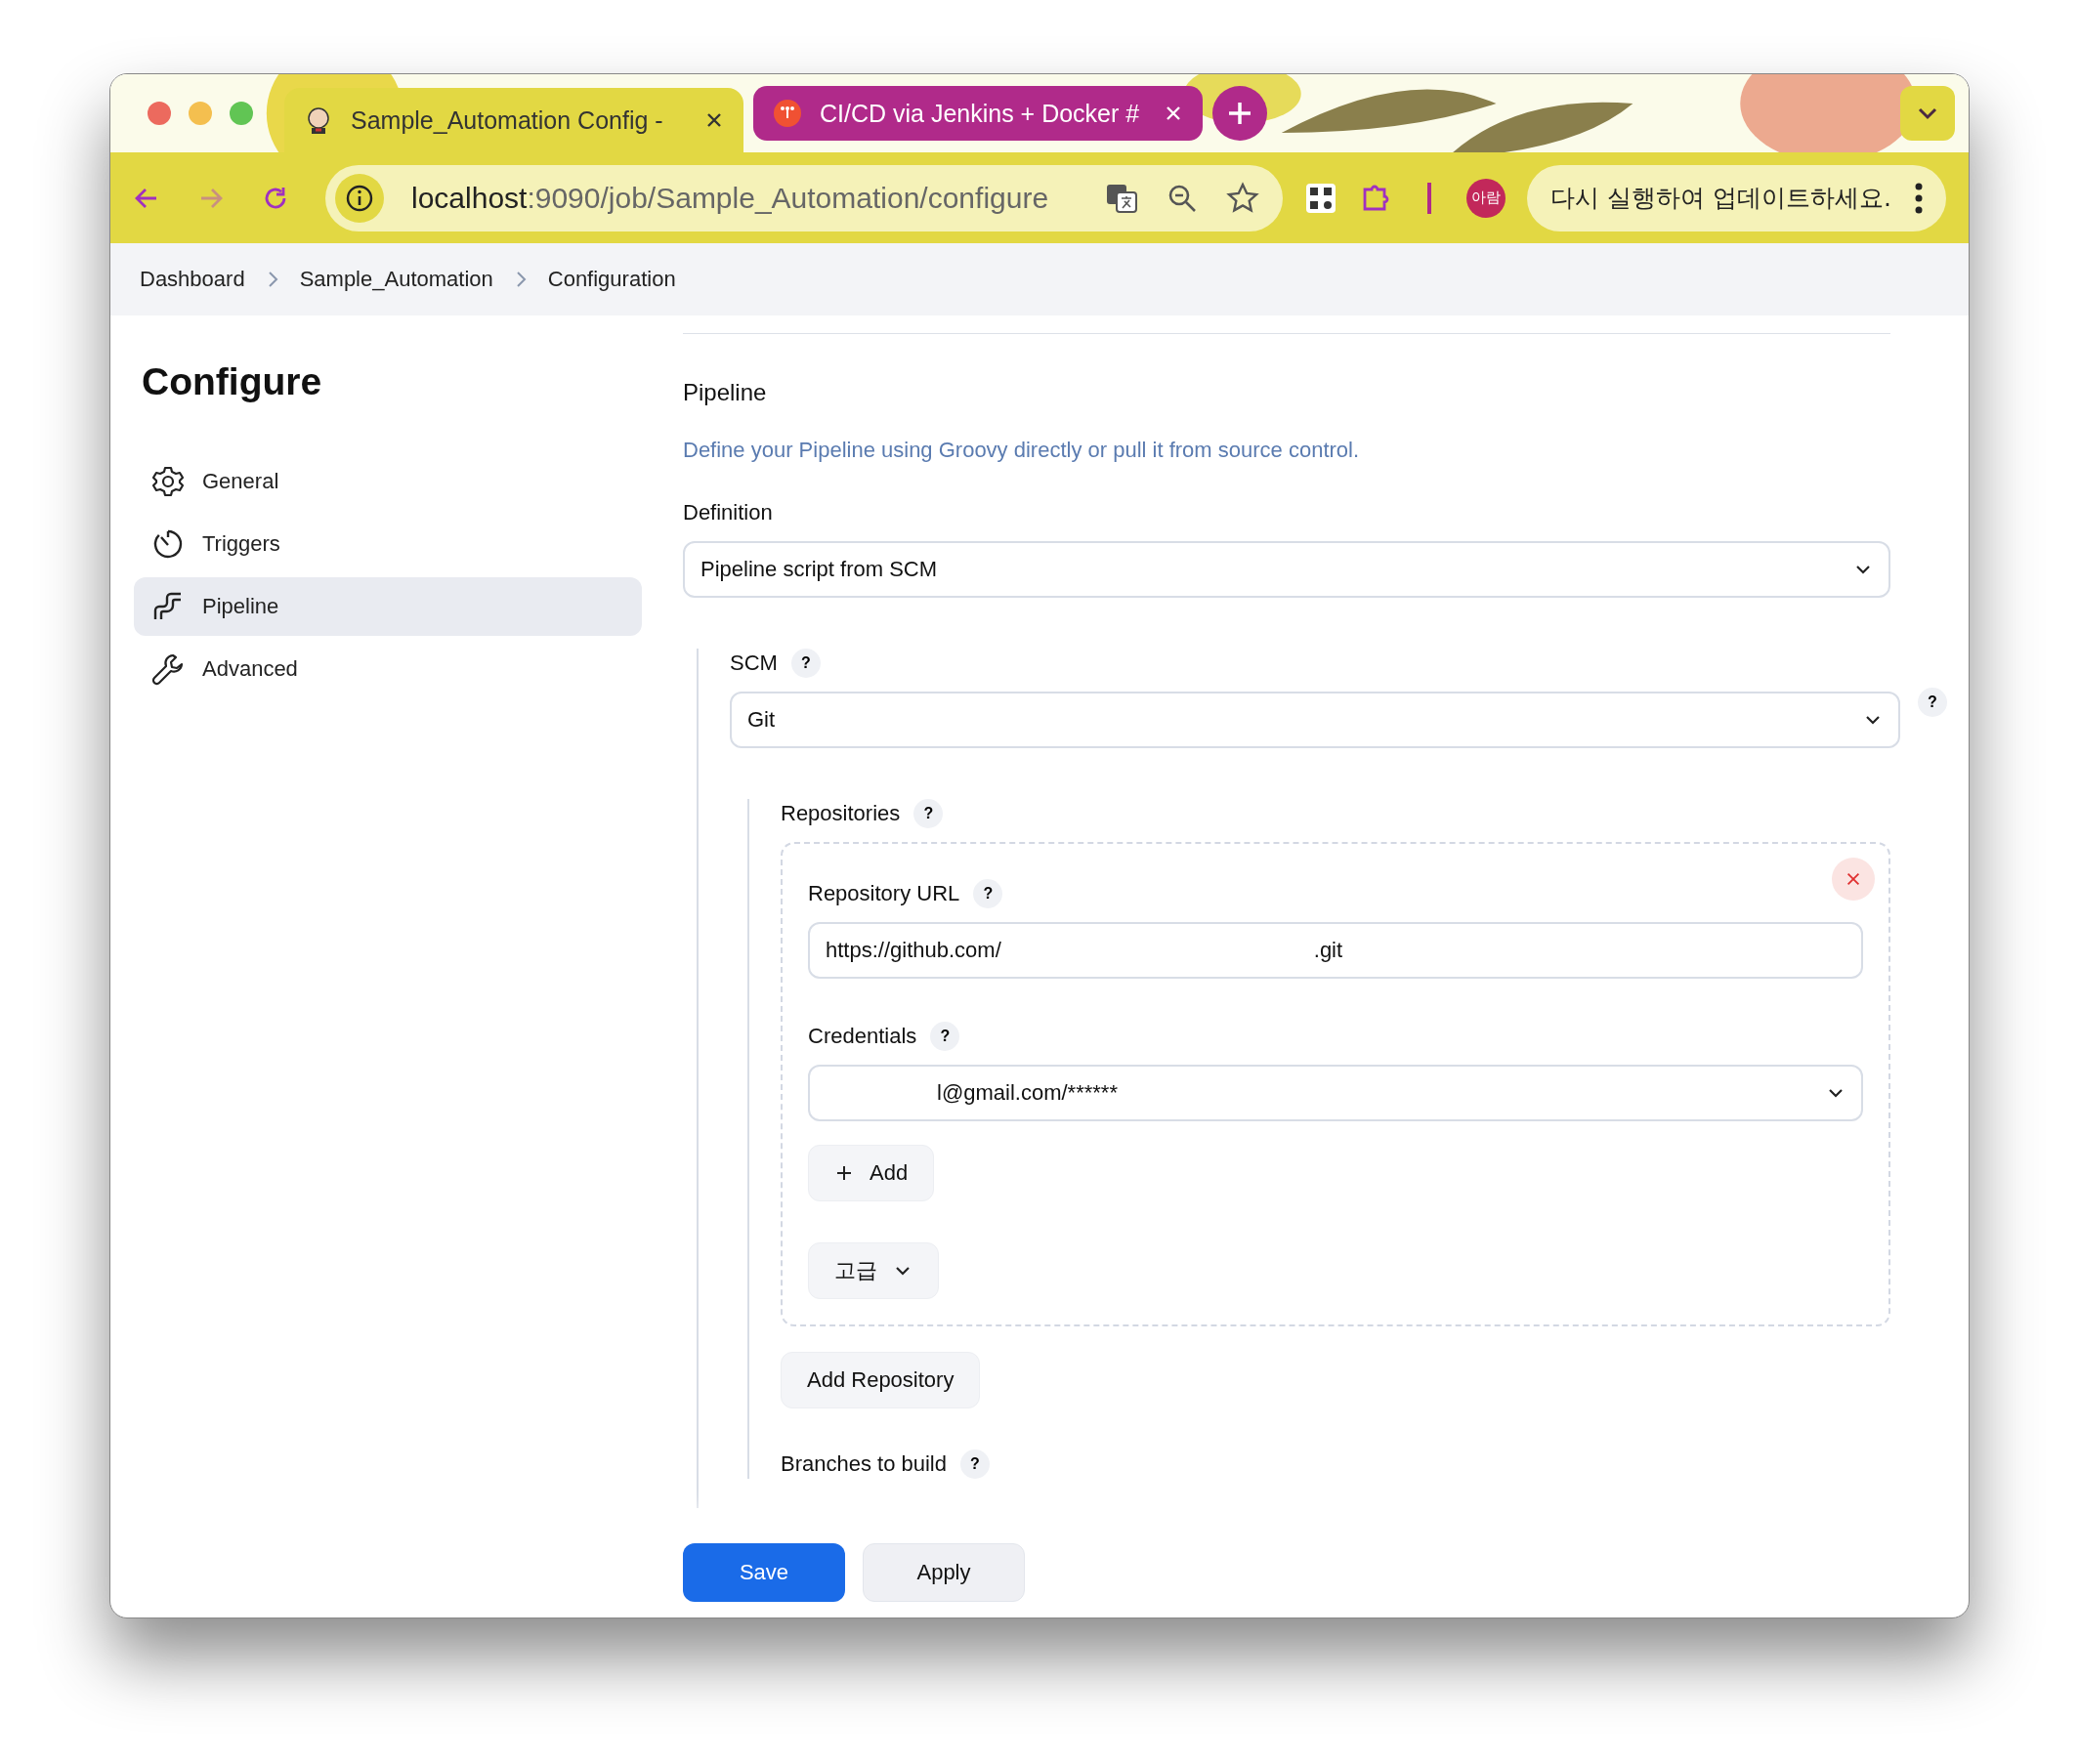 This screenshot has height=1764, width=2079. I want to click on browser-tab: CI/CD via Jenkins + Docker #, so click(978, 113).